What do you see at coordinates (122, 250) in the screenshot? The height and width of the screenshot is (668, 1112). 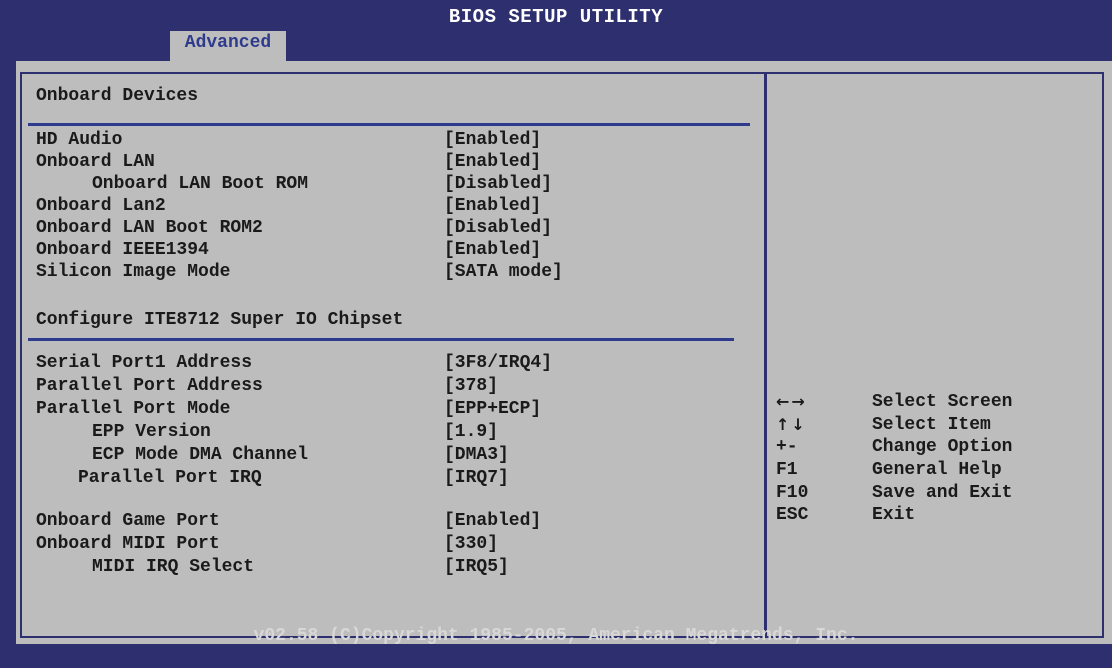 I see `setting-label: Onboard IEEE1394` at bounding box center [122, 250].